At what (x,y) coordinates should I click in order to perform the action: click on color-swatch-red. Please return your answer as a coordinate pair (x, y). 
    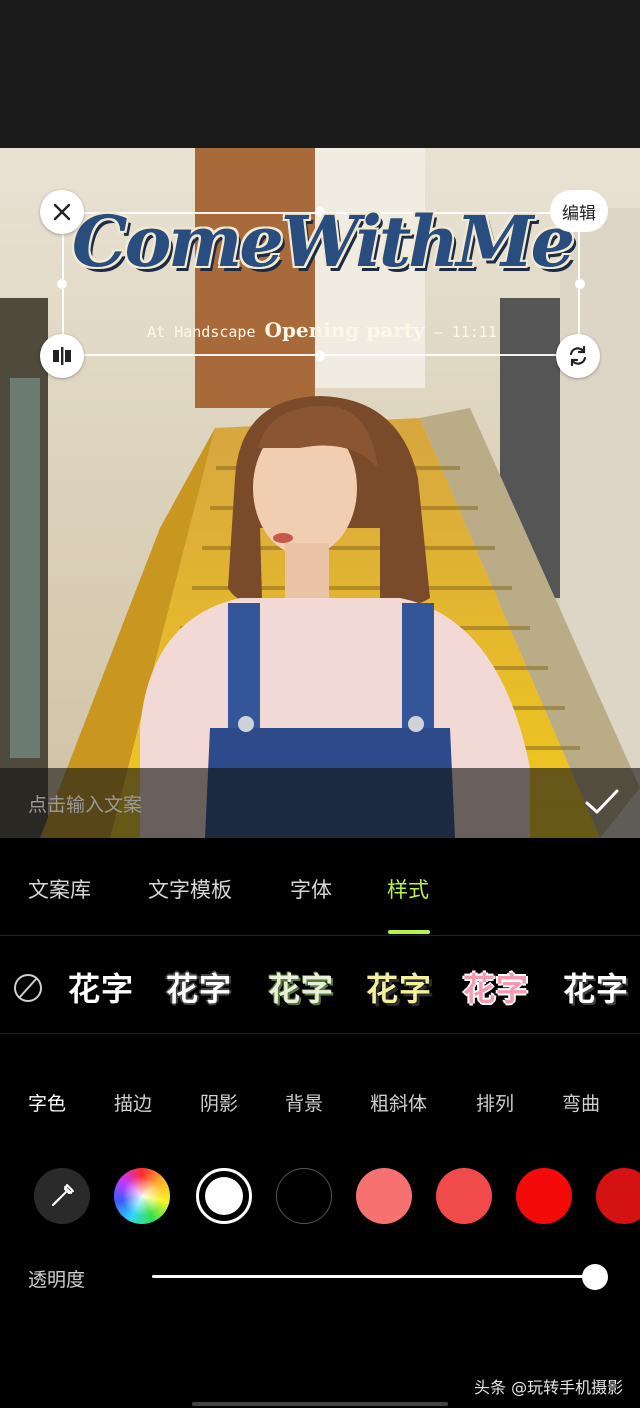
    Looking at the image, I should click on (544, 1196).